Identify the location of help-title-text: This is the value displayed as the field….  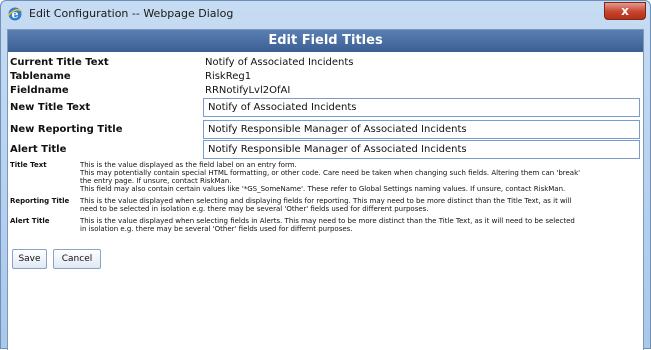
(360, 177).